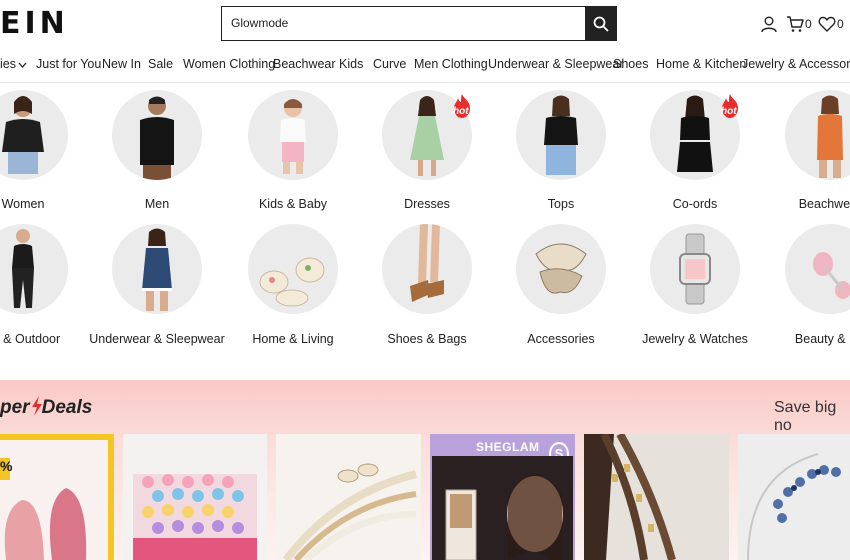 The image size is (850, 560). What do you see at coordinates (15, 407) in the screenshot?
I see `super-deals-title-prefix: per` at bounding box center [15, 407].